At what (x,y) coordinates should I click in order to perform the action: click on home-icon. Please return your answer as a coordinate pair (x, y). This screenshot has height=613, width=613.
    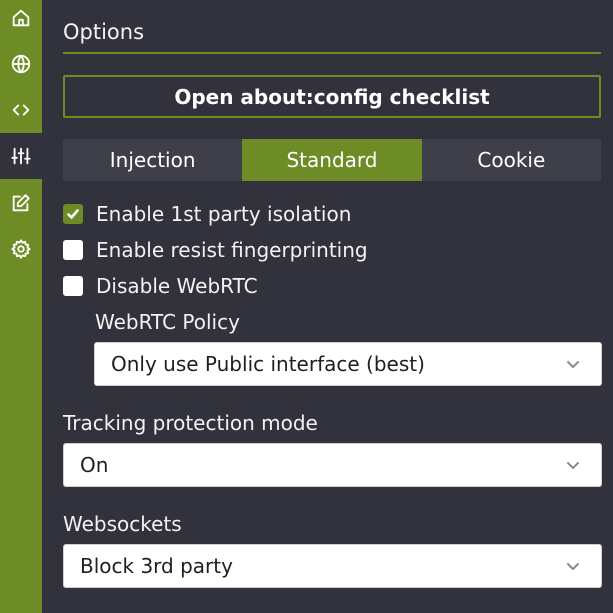
    Looking at the image, I should click on (21, 18).